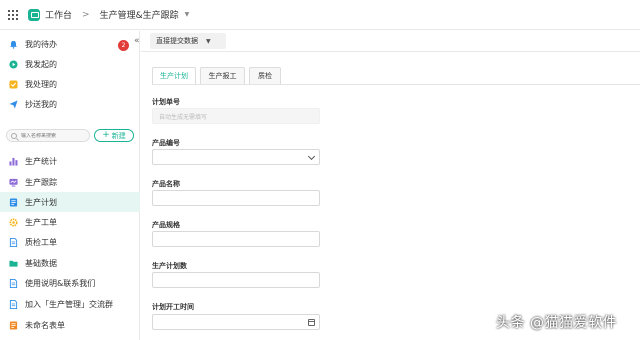 The image size is (640, 340). What do you see at coordinates (166, 102) in the screenshot?
I see `plan-number-label: 计划单号` at bounding box center [166, 102].